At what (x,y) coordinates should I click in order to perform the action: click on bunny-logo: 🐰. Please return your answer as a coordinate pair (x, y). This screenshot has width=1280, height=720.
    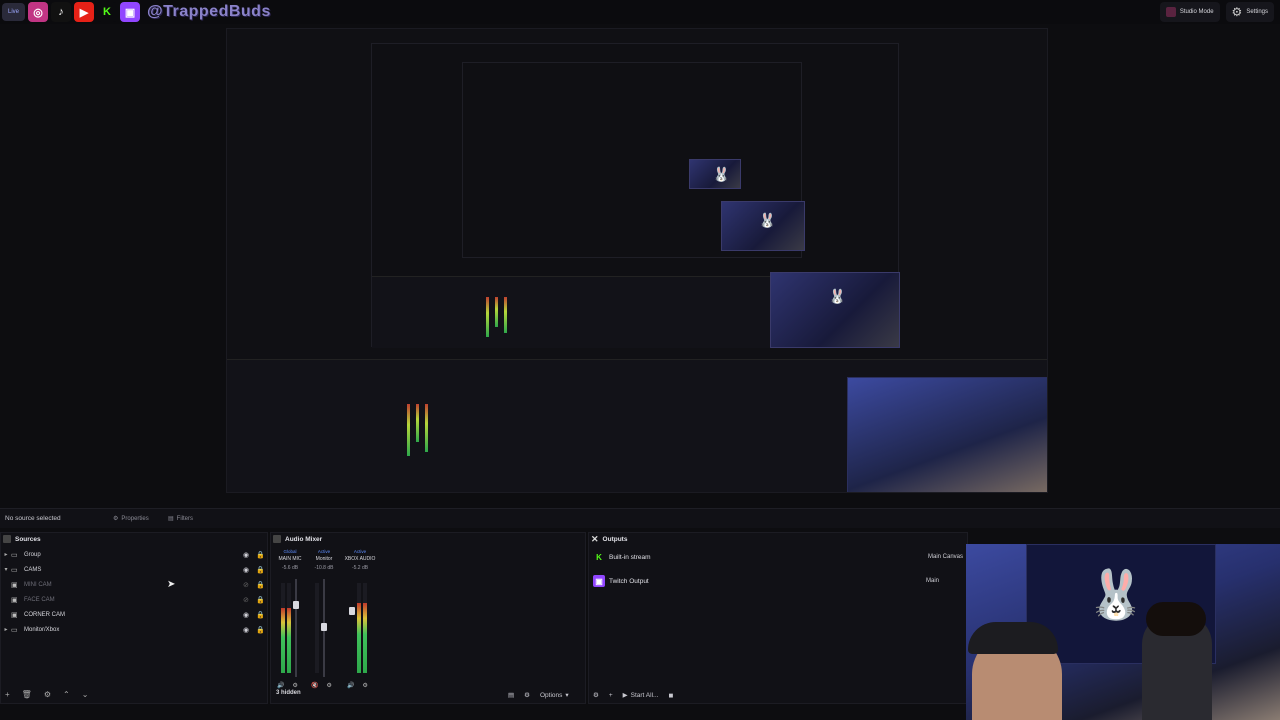
    Looking at the image, I should click on (1116, 595).